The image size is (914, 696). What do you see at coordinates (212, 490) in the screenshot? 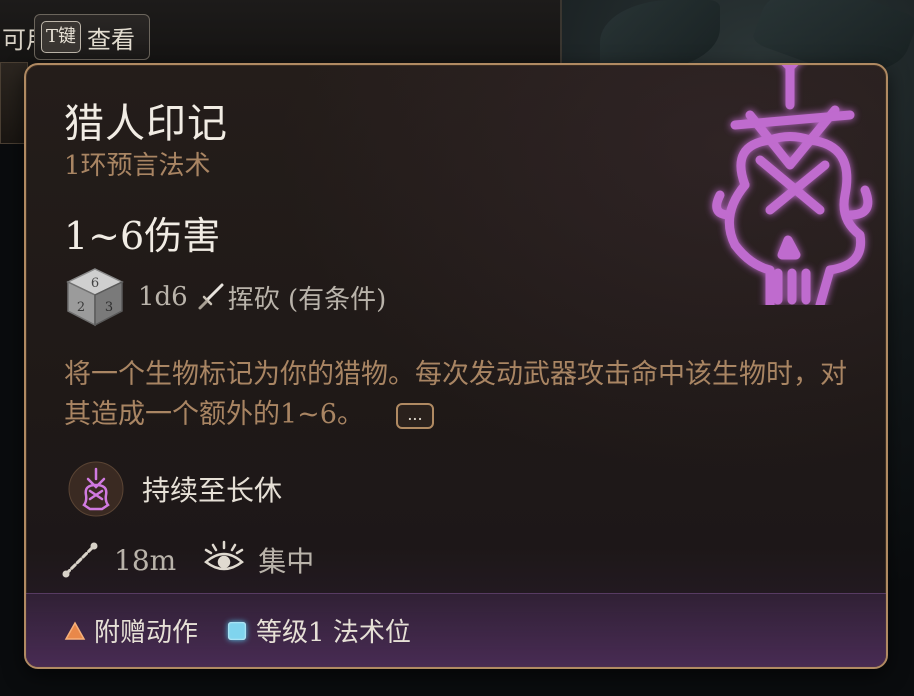
I see `duration-text: 持续至长休` at bounding box center [212, 490].